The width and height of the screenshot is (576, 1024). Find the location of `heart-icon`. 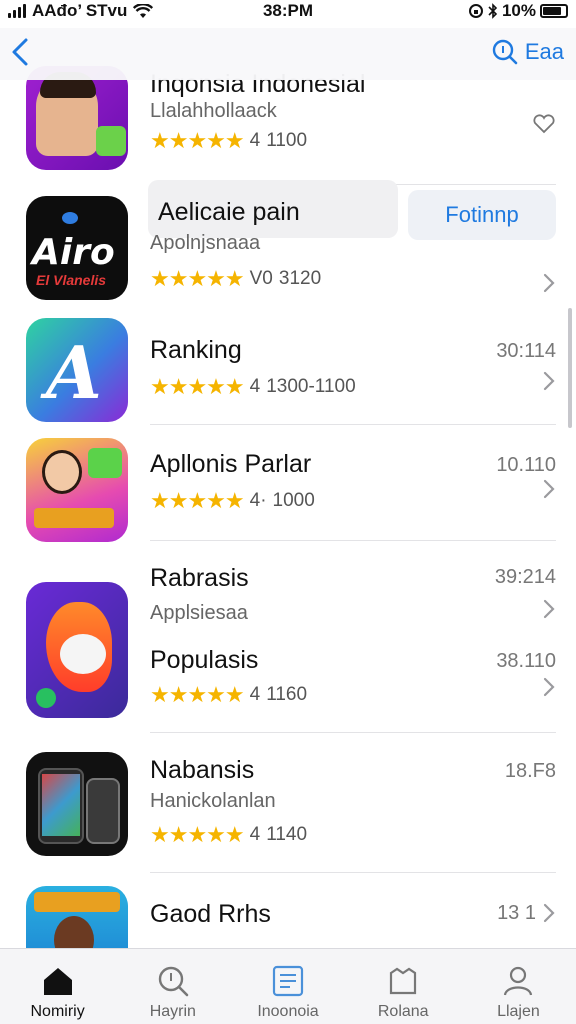

heart-icon is located at coordinates (544, 124).